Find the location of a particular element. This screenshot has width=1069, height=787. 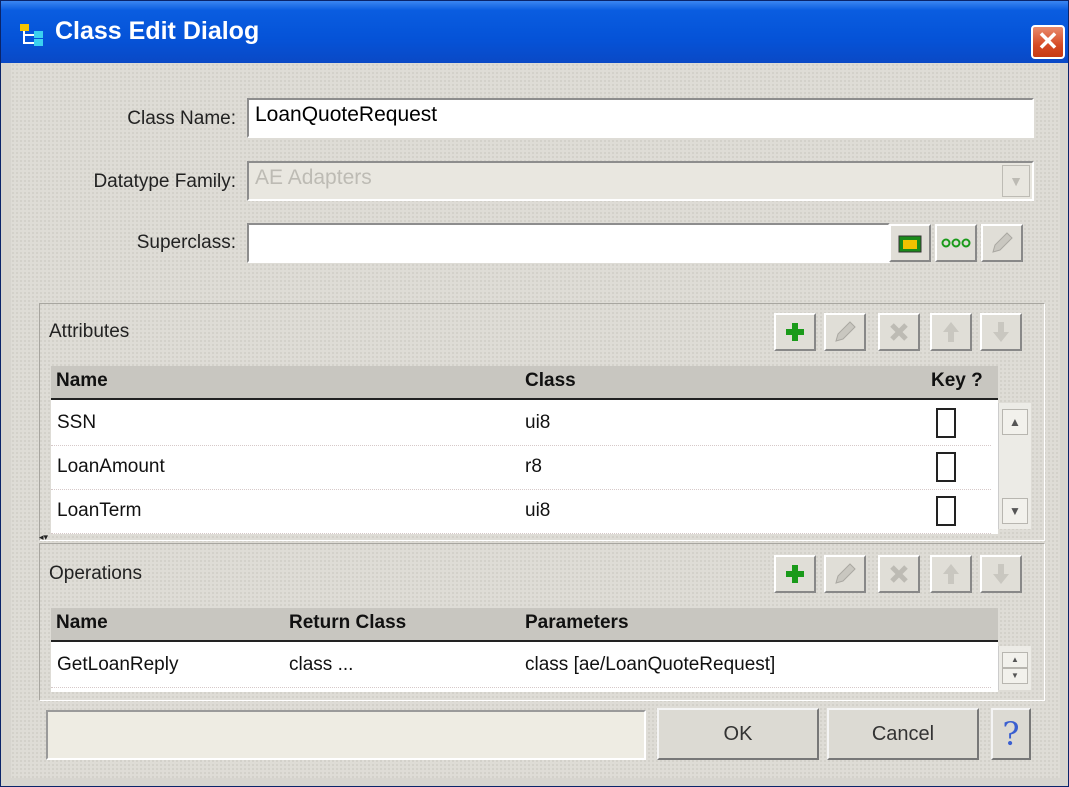

operation-name: GetLoanReply is located at coordinates (118, 664).